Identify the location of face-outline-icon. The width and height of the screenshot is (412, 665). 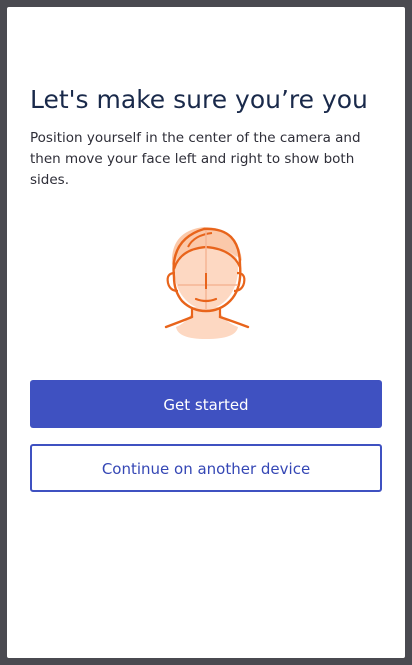
(206, 280).